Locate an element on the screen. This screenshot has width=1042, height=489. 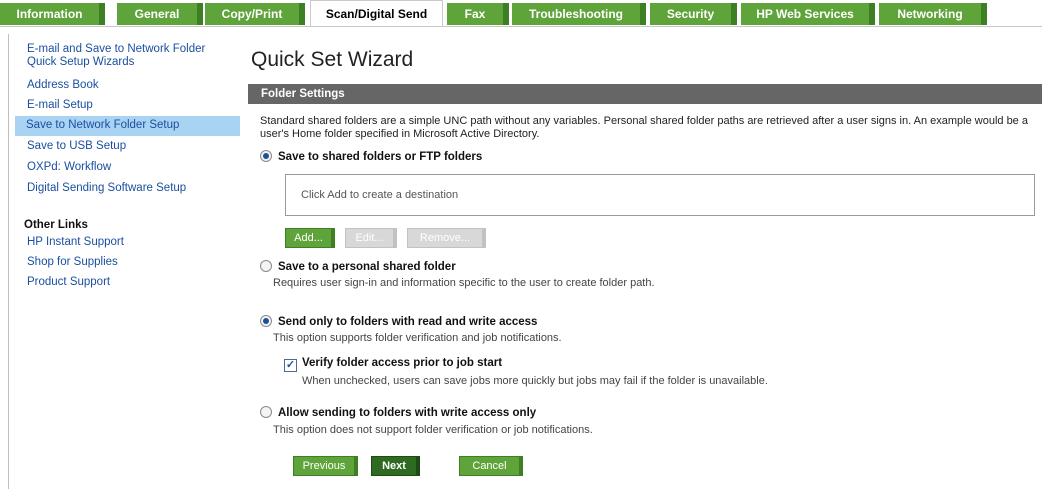
sidebar-item-product-support: Product Support is located at coordinates (68, 282).